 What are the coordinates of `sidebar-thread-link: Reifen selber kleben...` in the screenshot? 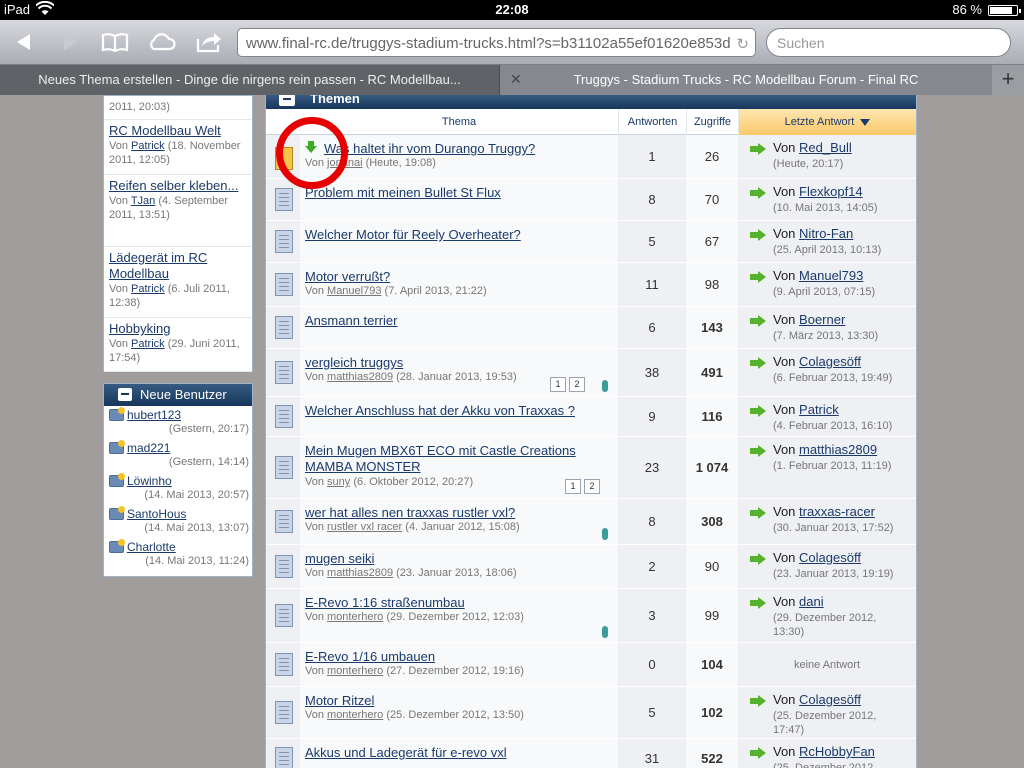 It's located at (178, 186).